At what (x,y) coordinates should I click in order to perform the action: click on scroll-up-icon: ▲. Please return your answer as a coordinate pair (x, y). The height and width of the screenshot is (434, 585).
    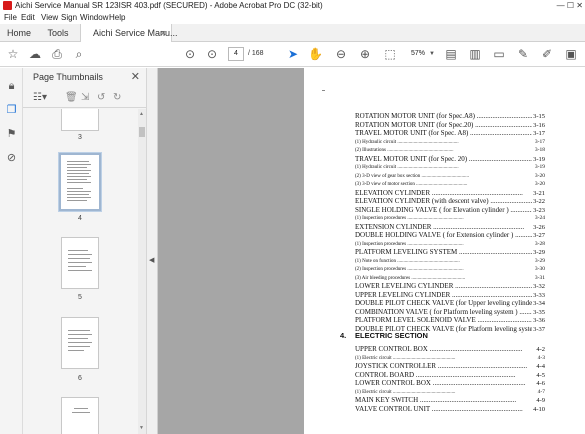
    Looking at the image, I should click on (141, 114).